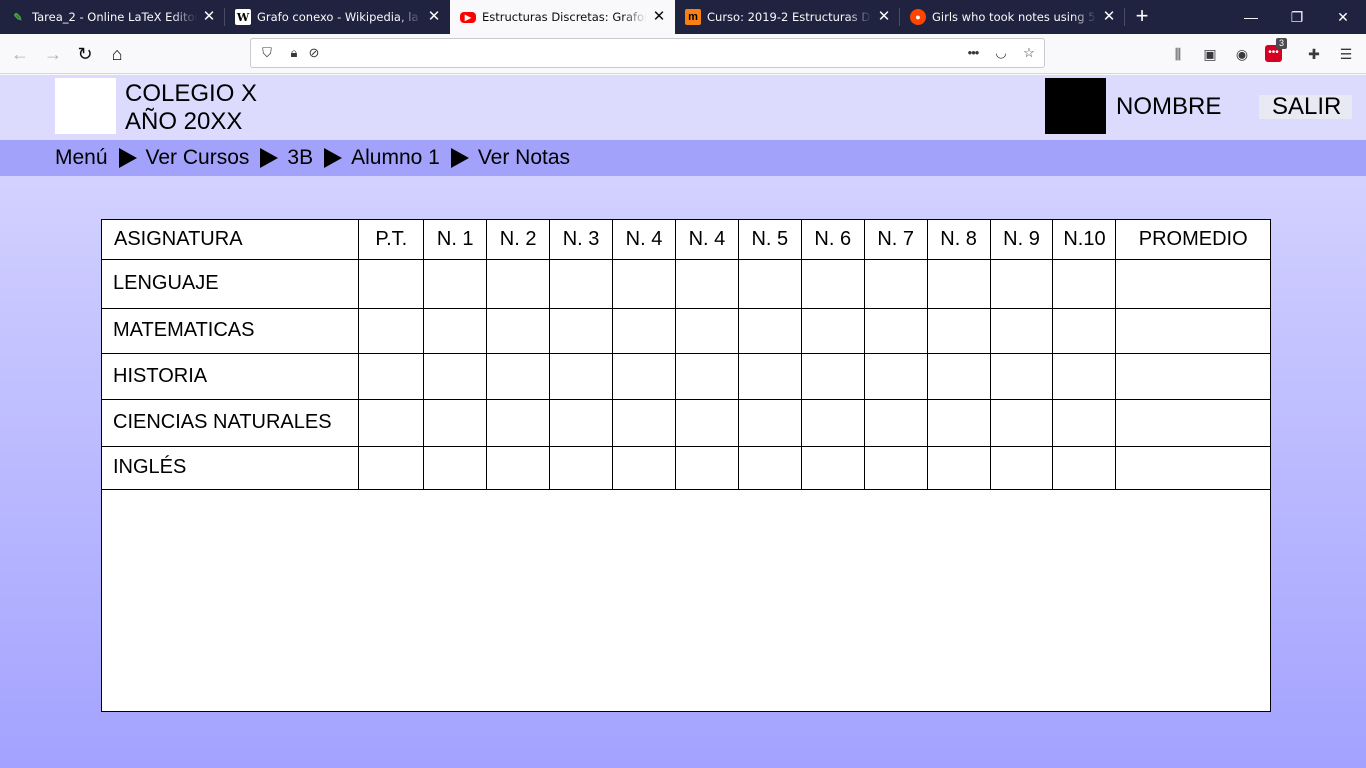 This screenshot has height=768, width=1366. What do you see at coordinates (895, 240) in the screenshot?
I see `column-header: N. 7` at bounding box center [895, 240].